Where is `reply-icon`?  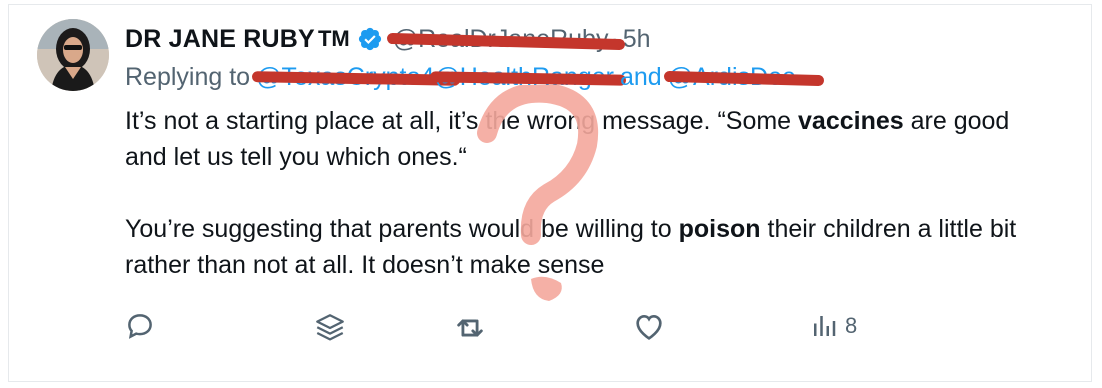 reply-icon is located at coordinates (140, 326).